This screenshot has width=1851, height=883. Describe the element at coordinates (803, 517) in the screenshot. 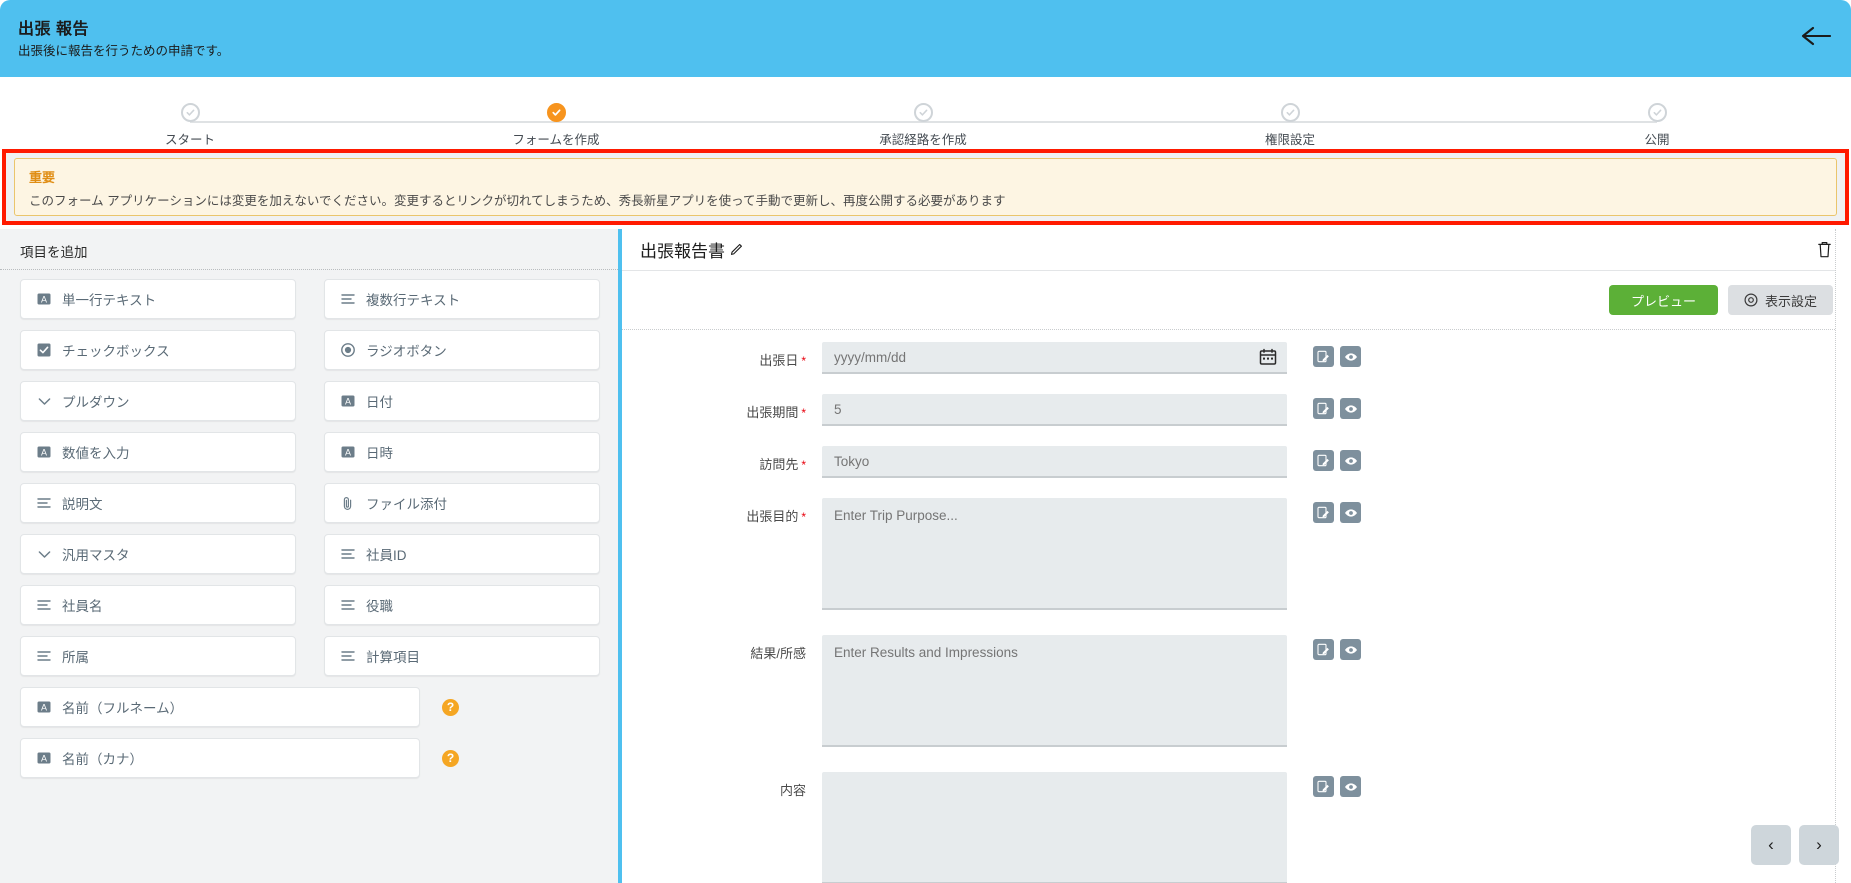

I see `required-marker: *` at that location.